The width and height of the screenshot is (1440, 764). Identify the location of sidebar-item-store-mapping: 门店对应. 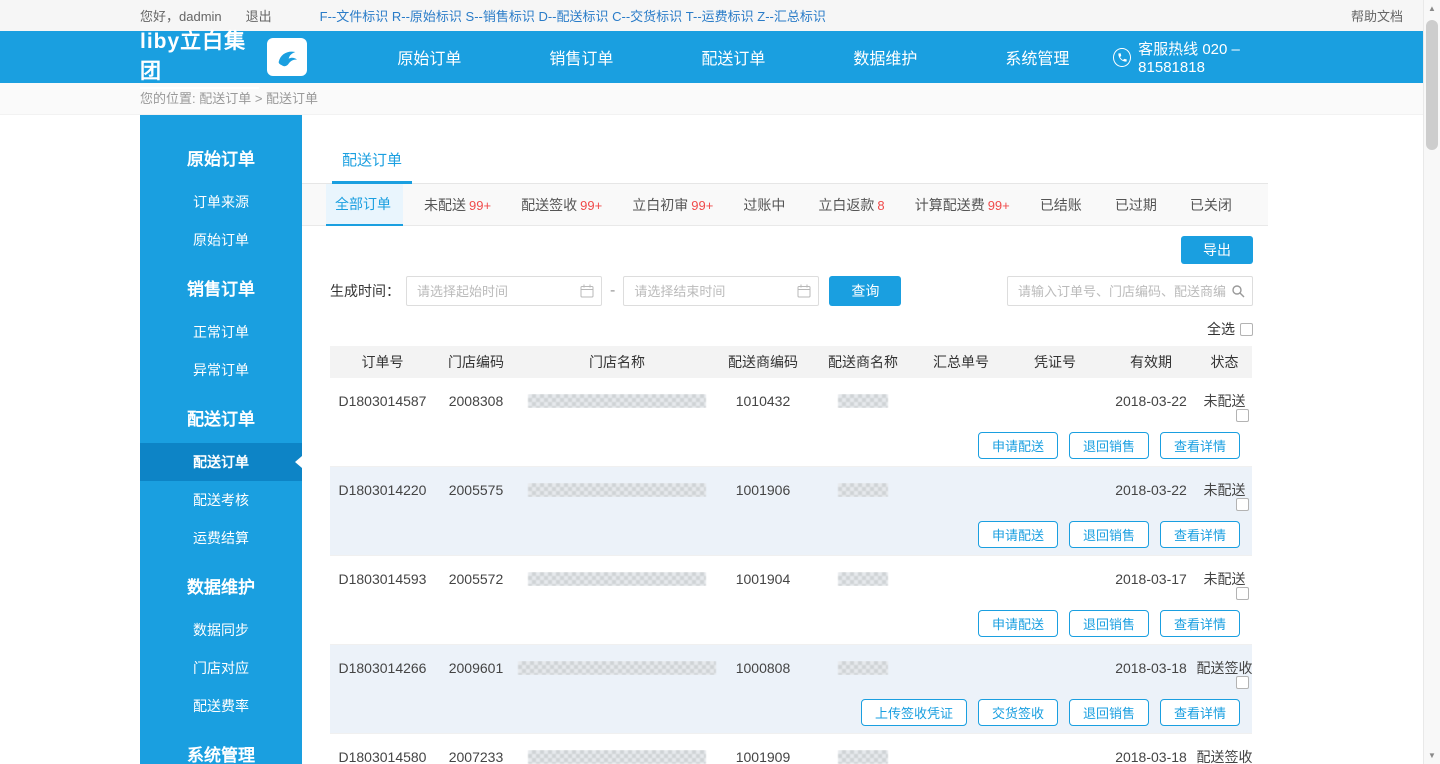
(221, 668).